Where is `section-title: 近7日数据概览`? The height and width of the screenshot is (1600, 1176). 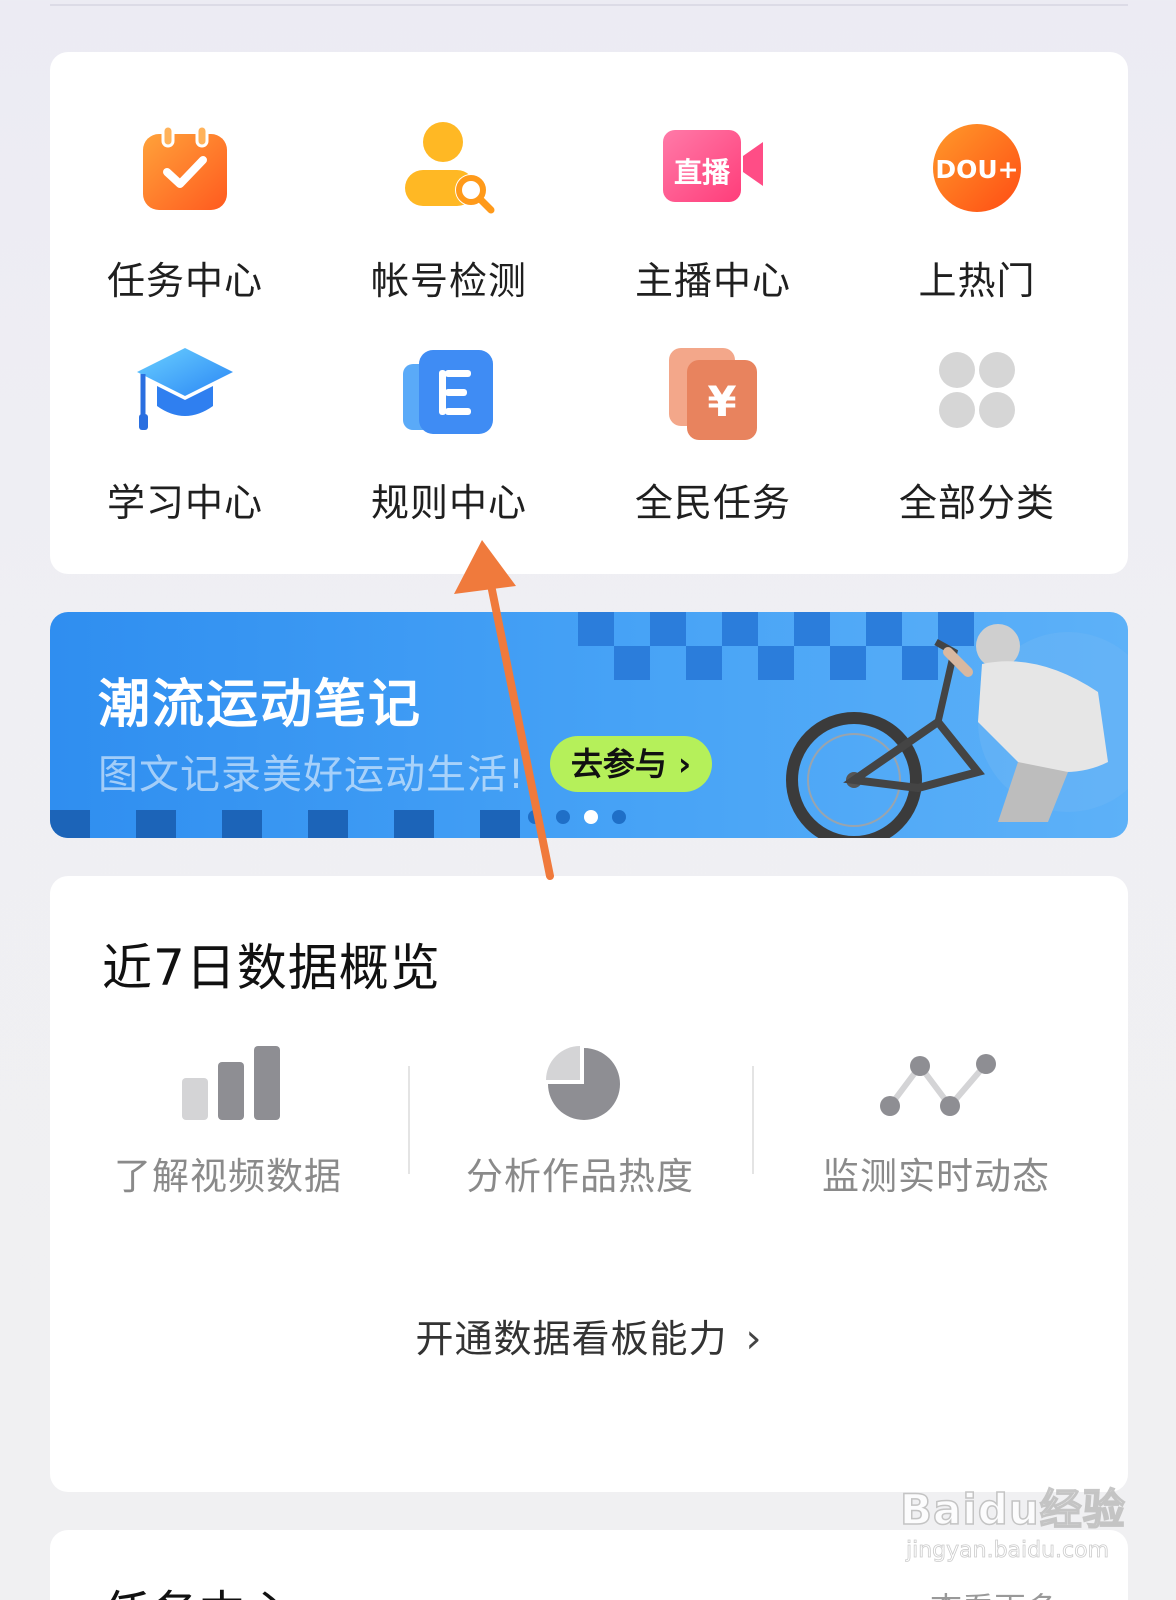 section-title: 近7日数据概览 is located at coordinates (271, 968).